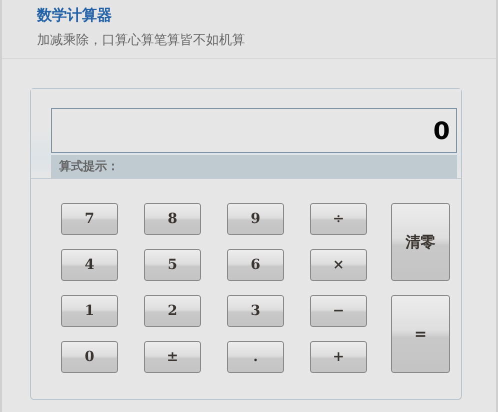 This screenshot has width=498, height=412. Describe the element at coordinates (254, 130) in the screenshot. I see `display-field: 0` at that location.